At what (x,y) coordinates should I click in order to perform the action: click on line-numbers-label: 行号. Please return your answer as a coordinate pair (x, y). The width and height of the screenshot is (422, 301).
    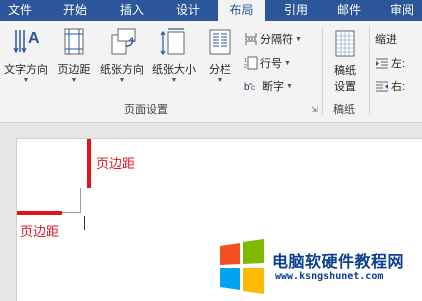
    Looking at the image, I should click on (271, 64).